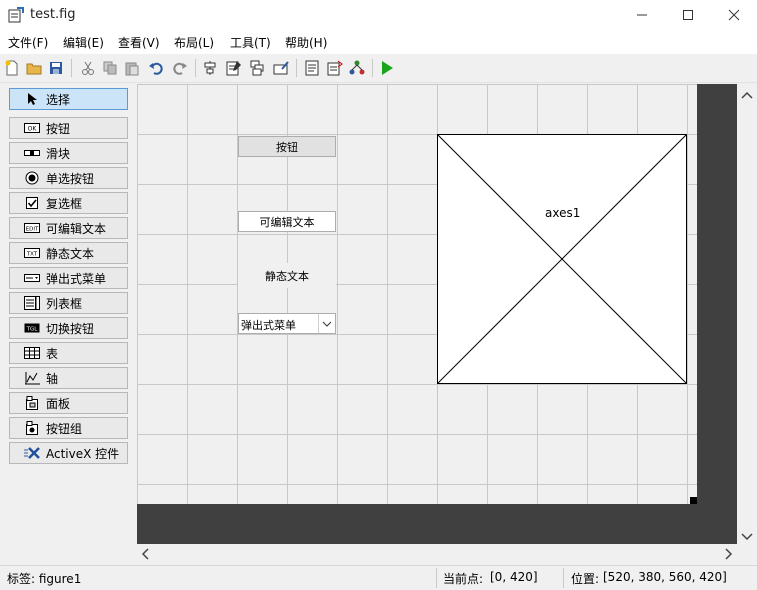 Image resolution: width=757 pixels, height=590 pixels. Describe the element at coordinates (56, 68) in the screenshot. I see `save-icon` at that location.